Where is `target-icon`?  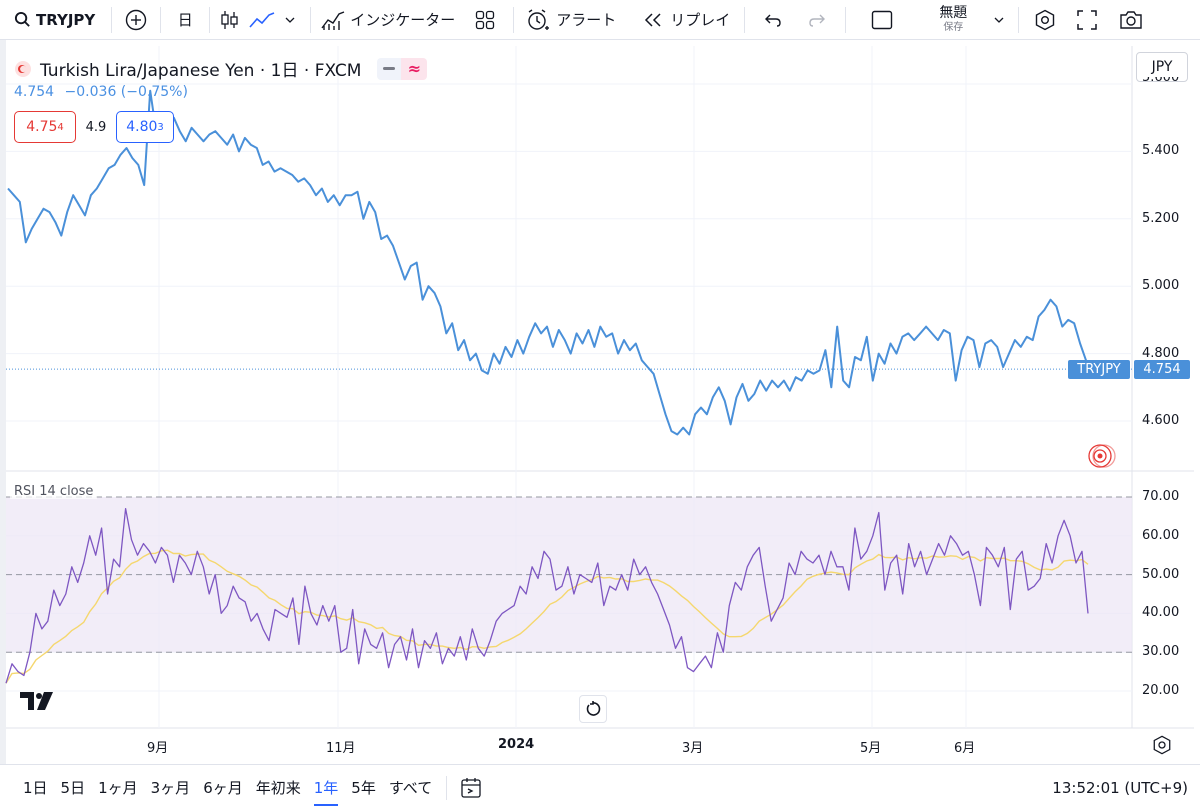 target-icon is located at coordinates (1102, 456).